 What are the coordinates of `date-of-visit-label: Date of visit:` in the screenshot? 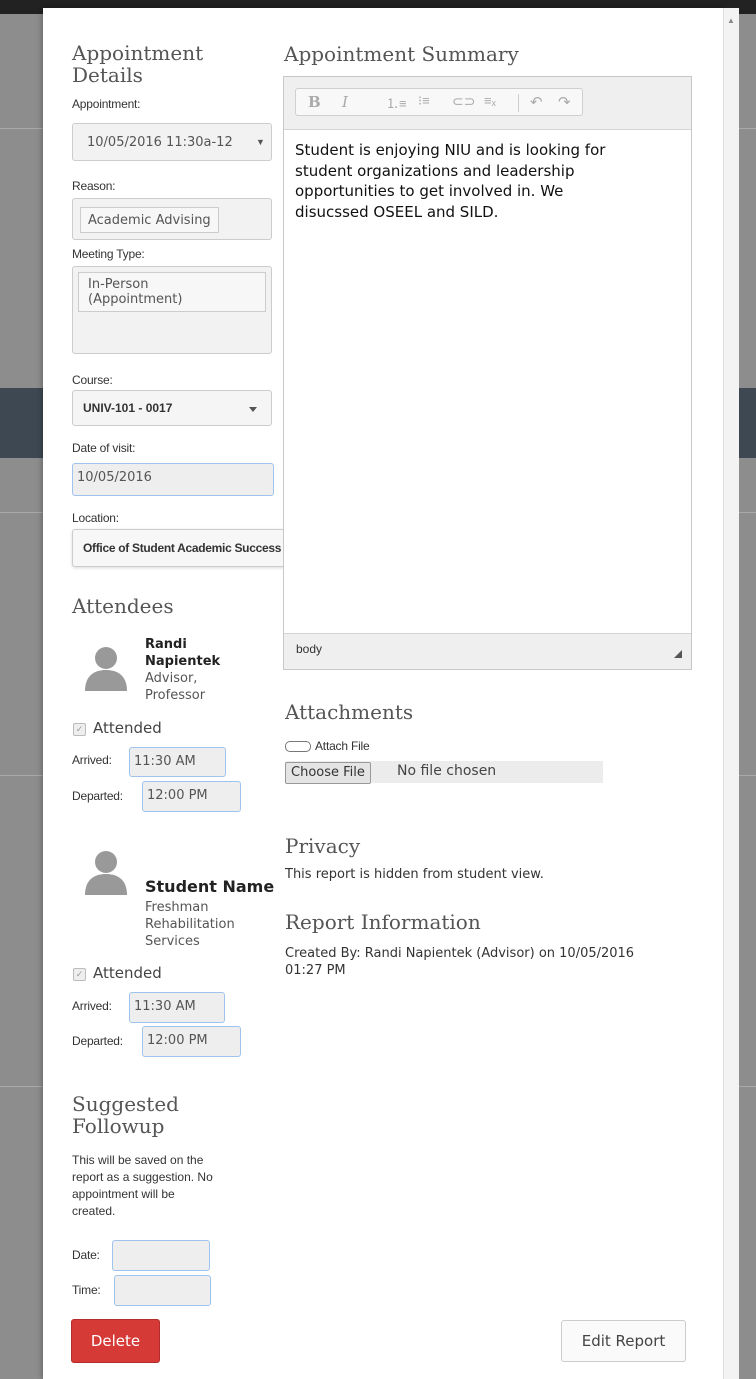 It's located at (104, 448).